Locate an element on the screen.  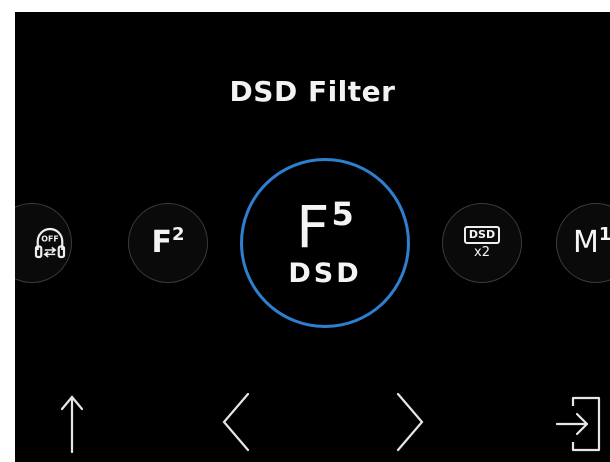
dsd-upsample-icon: DSD x2 is located at coordinates (482, 243).